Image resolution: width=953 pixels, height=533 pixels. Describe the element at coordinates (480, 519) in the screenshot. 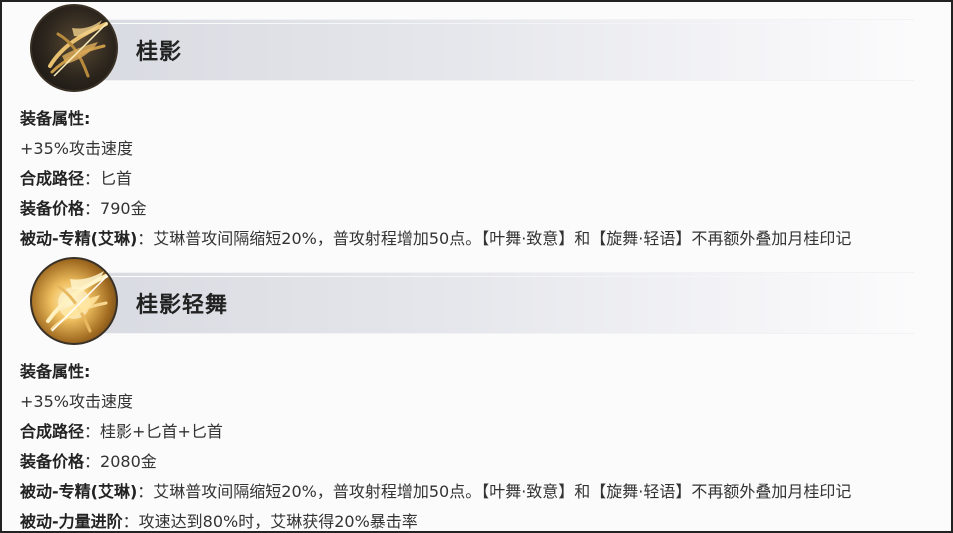

I see `passive2-row: 被动-力量进阶：攻速达到80%时，艾琳获得20%暴击率` at that location.